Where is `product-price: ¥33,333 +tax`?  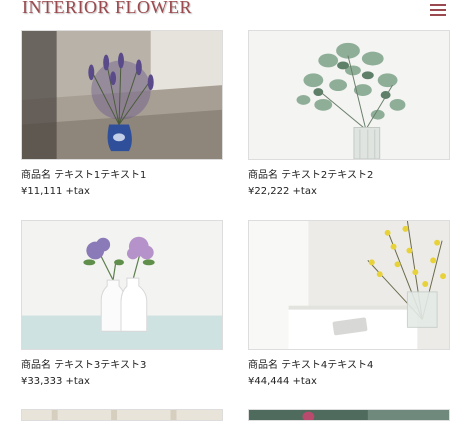
product-price: ¥33,333 +tax is located at coordinates (55, 381).